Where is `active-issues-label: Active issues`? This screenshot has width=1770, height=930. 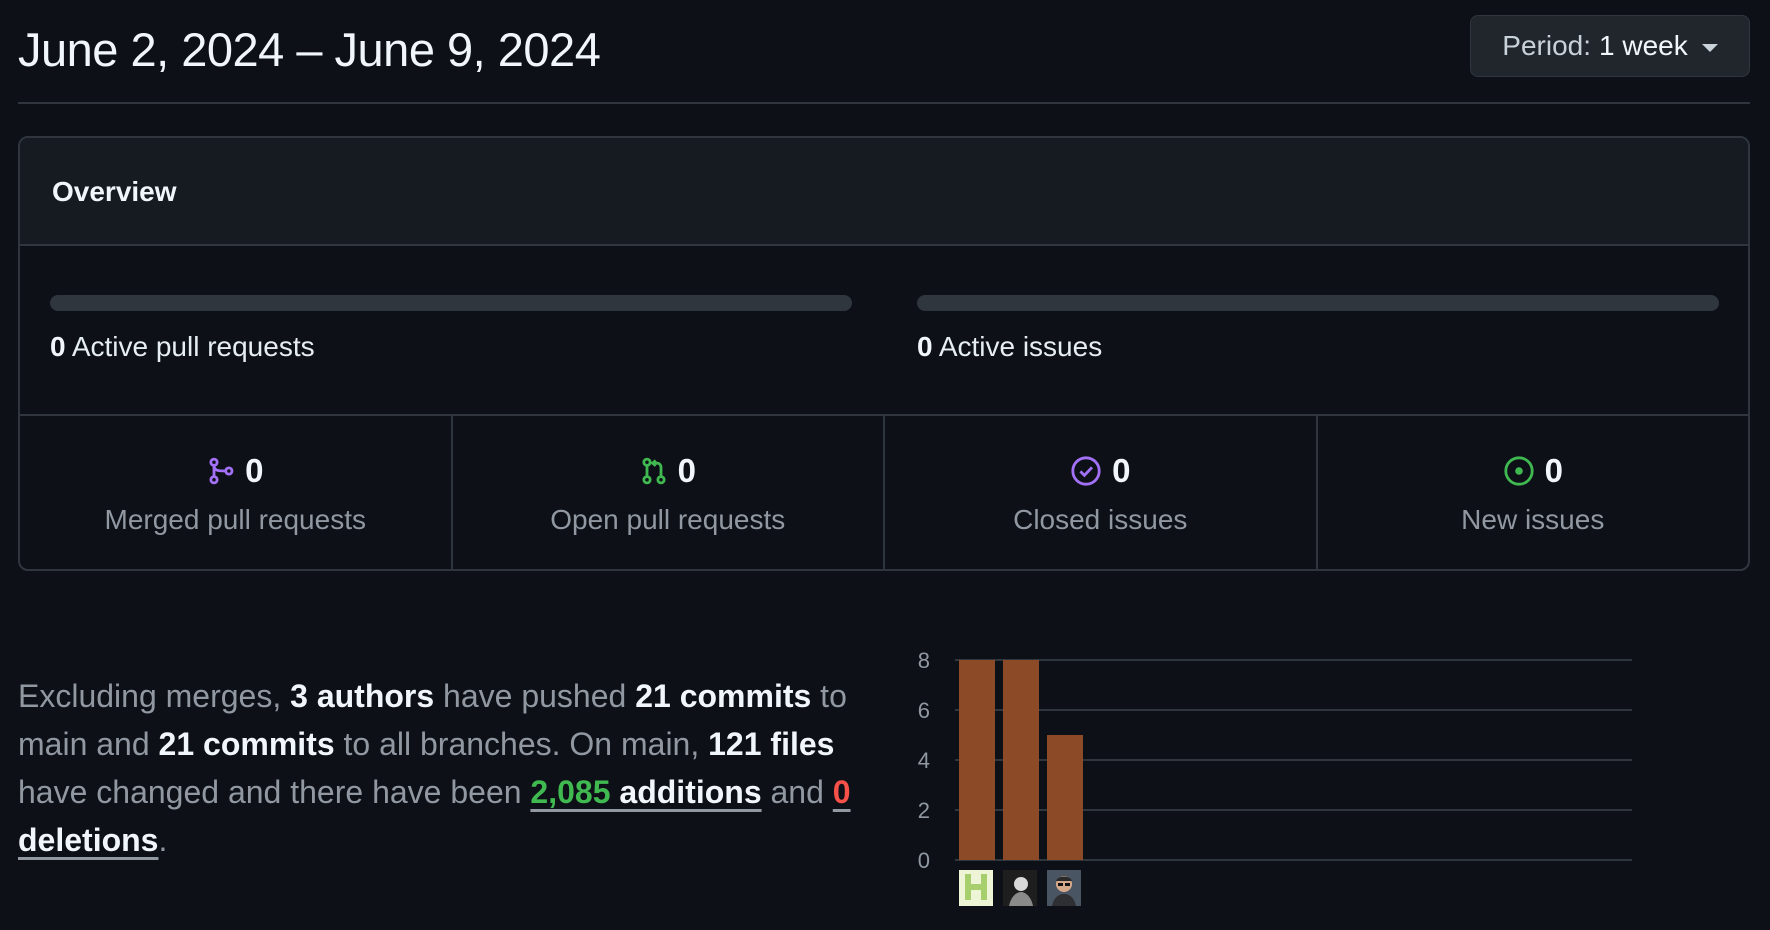
active-issues-label: Active issues is located at coordinates (1020, 346).